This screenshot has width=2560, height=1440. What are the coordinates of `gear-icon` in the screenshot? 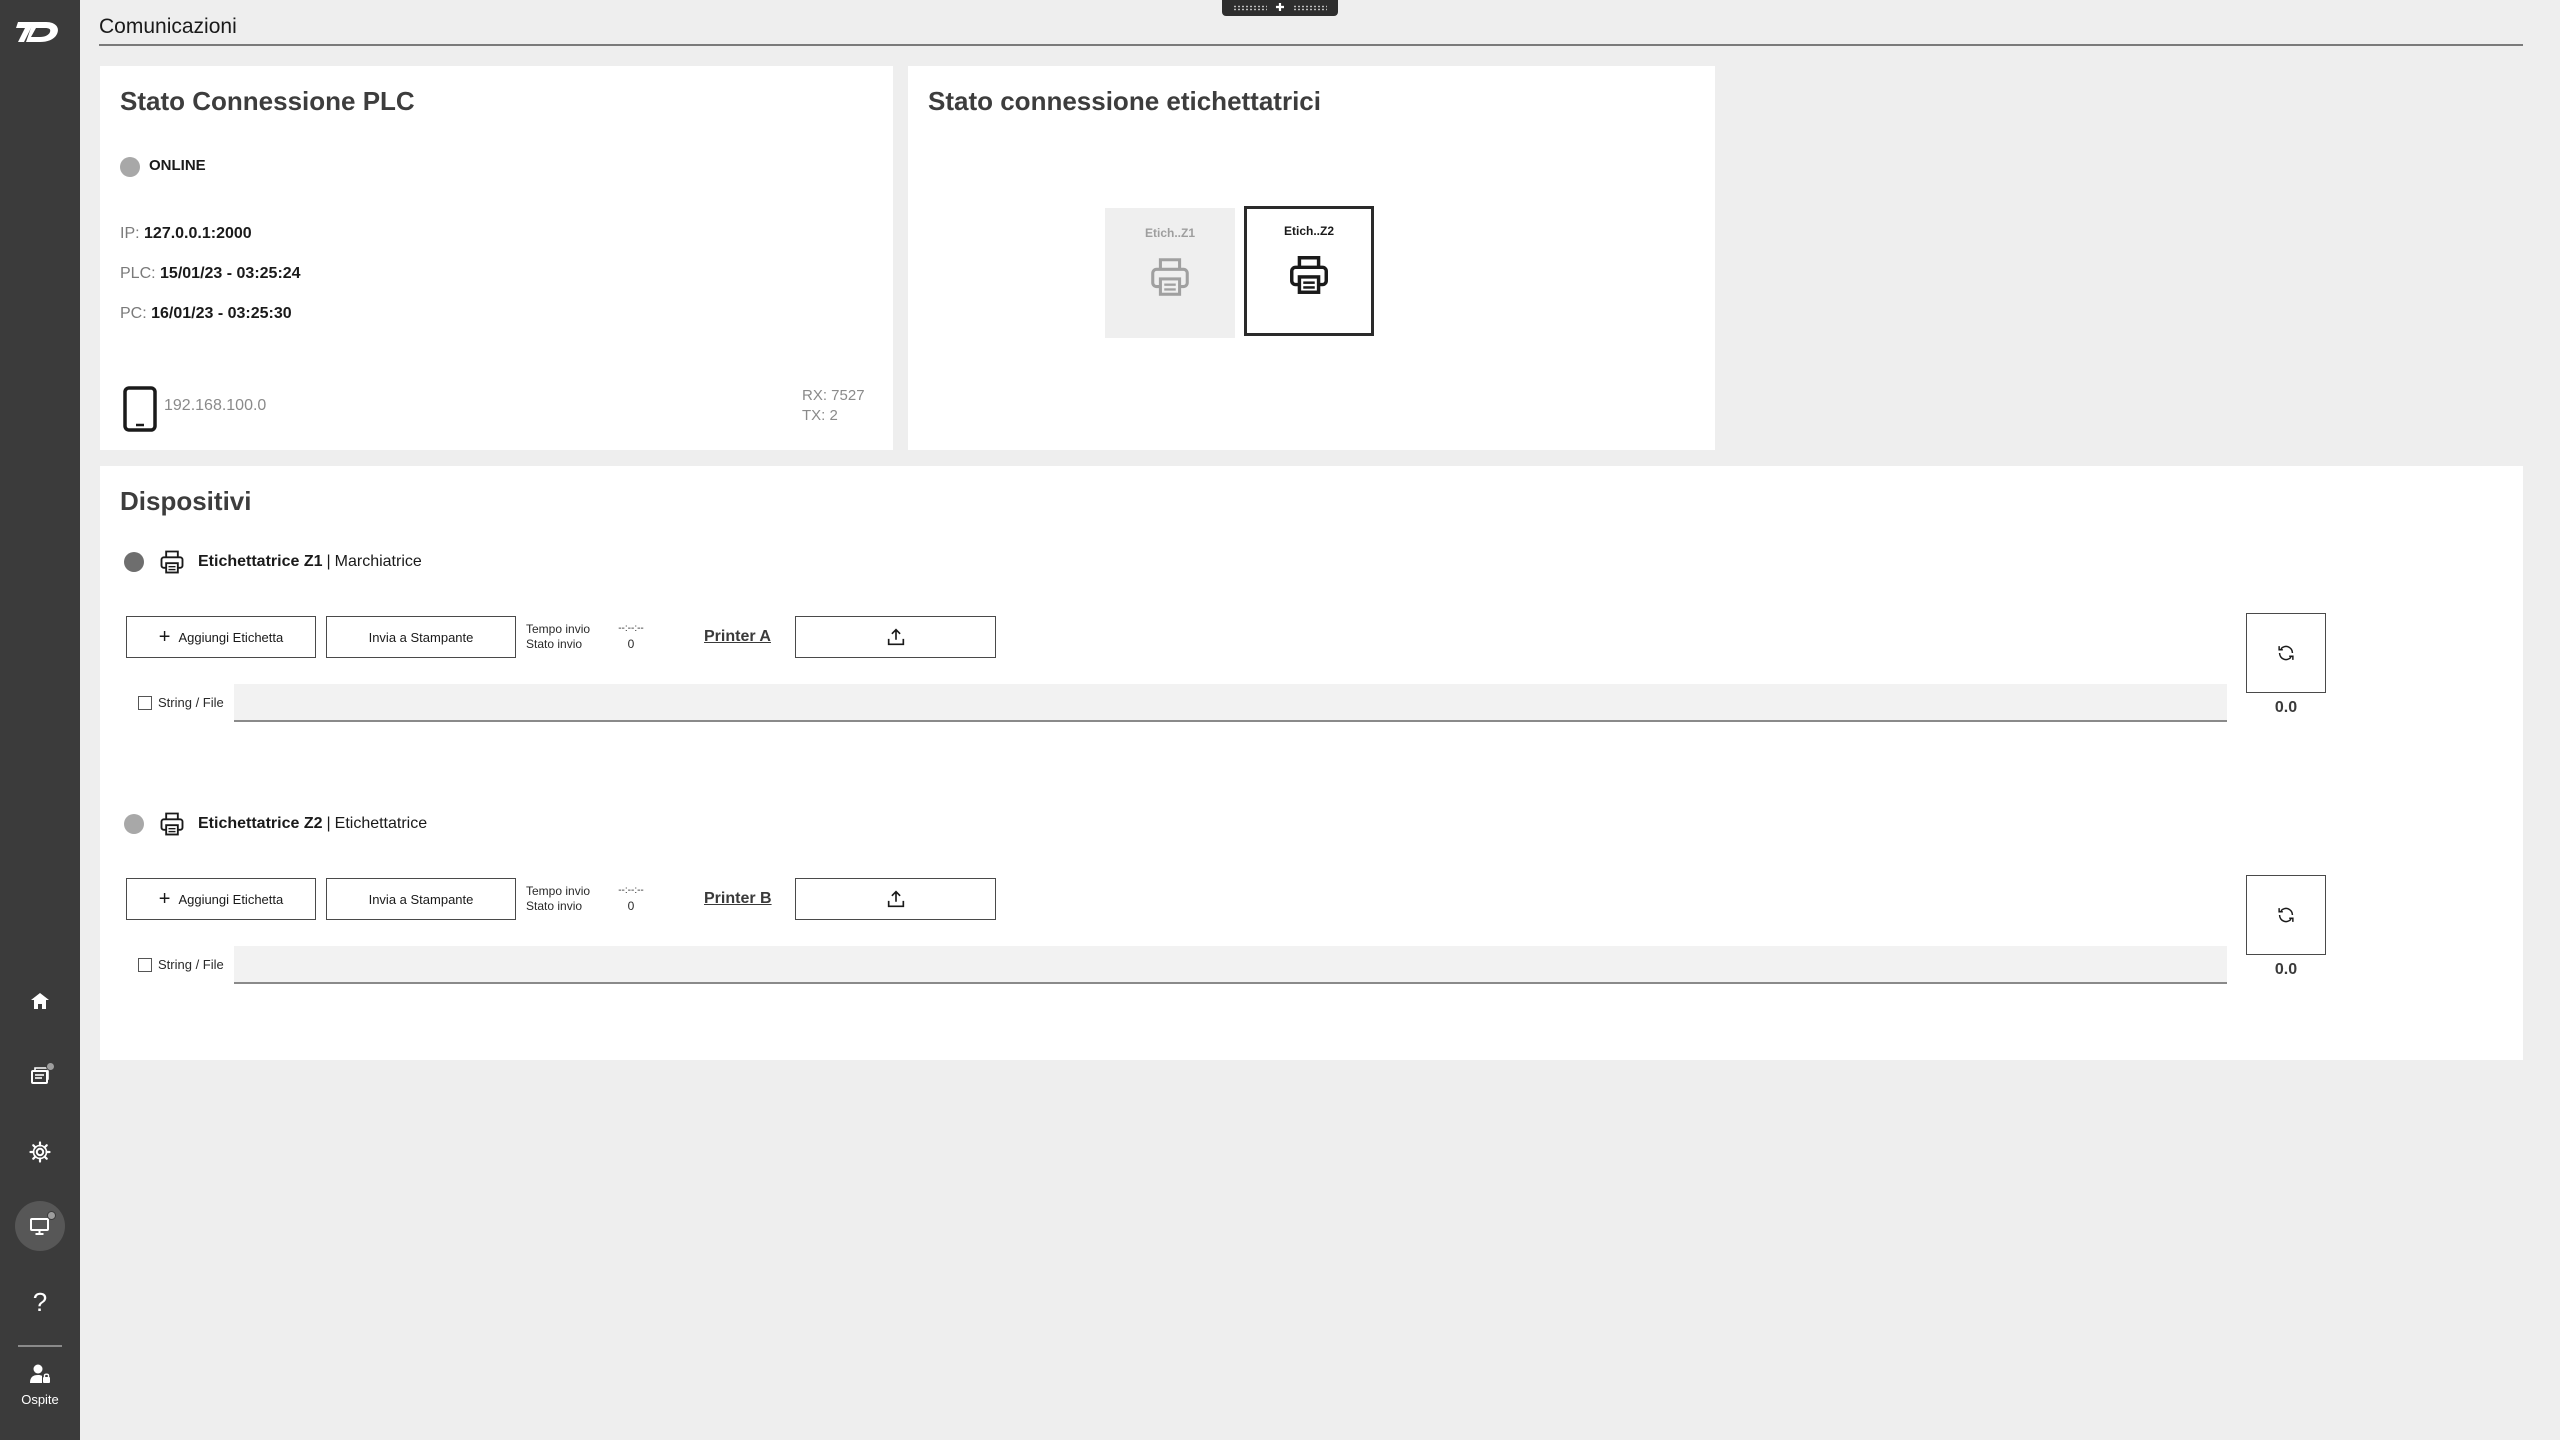 It's located at (40, 1152).